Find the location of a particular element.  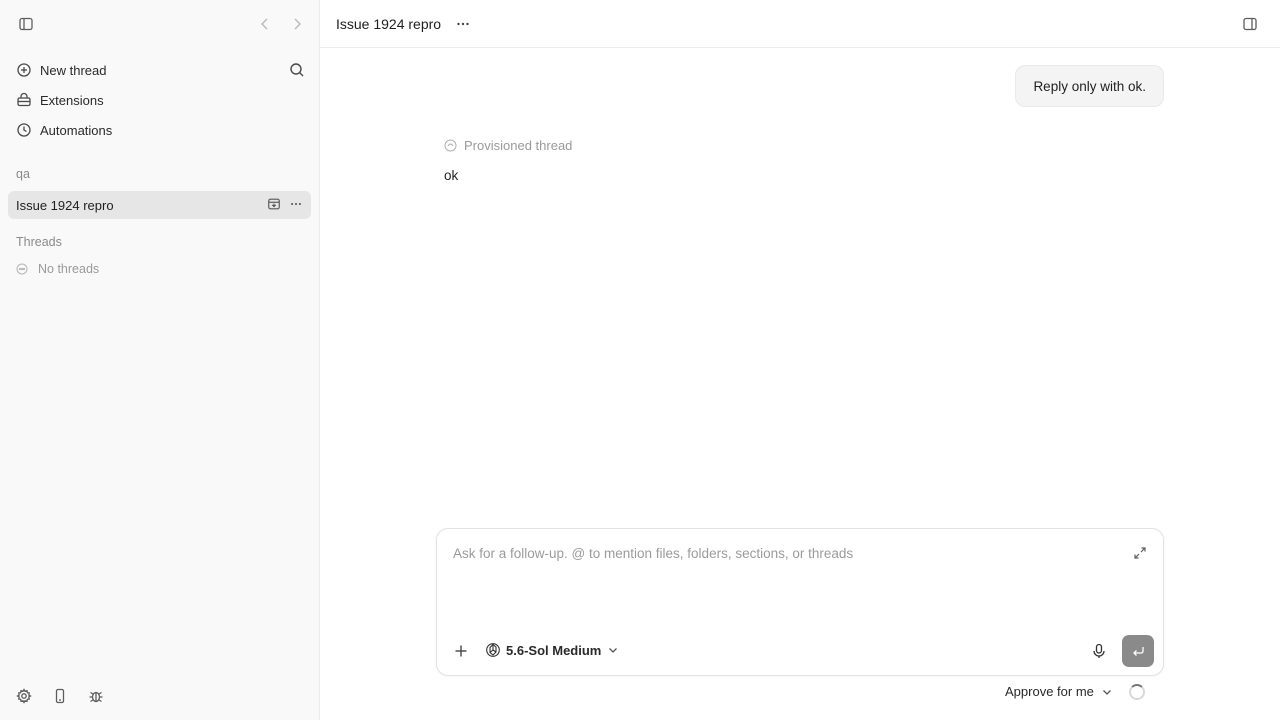

provisioned-thread-notice: Provisioned thread is located at coordinates (508, 145).